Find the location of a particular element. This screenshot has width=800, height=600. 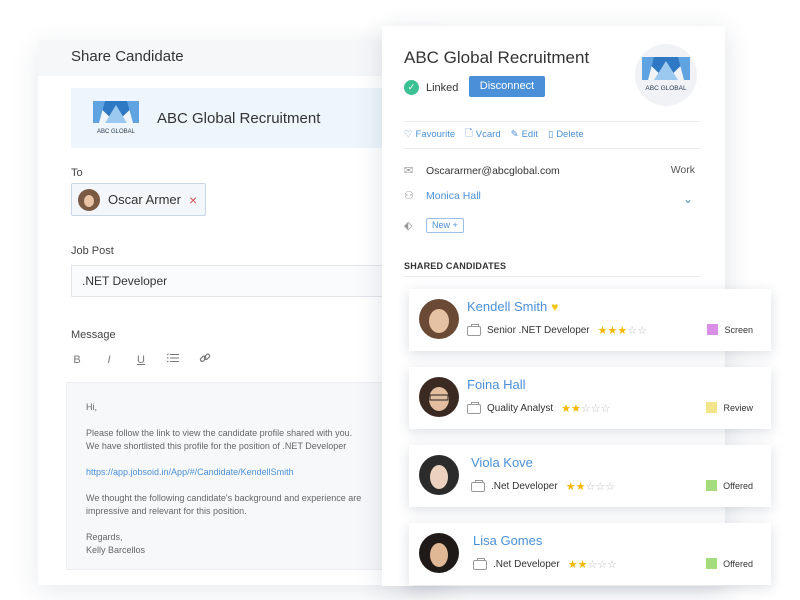

heart-icon: ♥ is located at coordinates (555, 307).